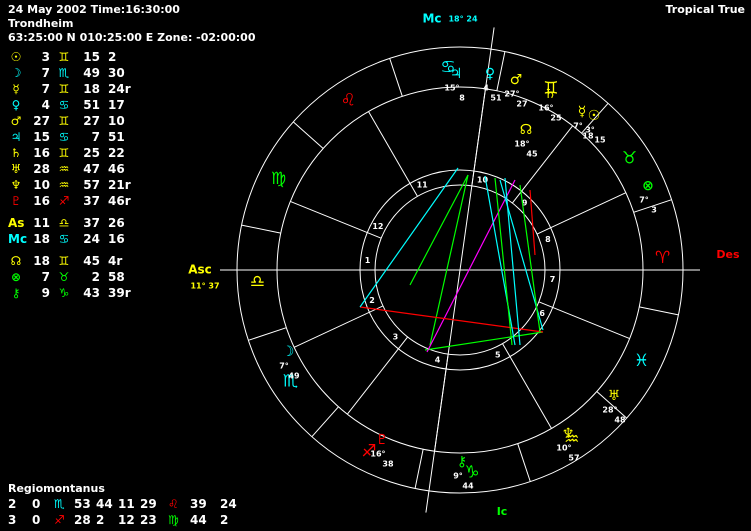 The height and width of the screenshot is (531, 751). I want to click on chart-planet-icon: ⚷, so click(462, 462).